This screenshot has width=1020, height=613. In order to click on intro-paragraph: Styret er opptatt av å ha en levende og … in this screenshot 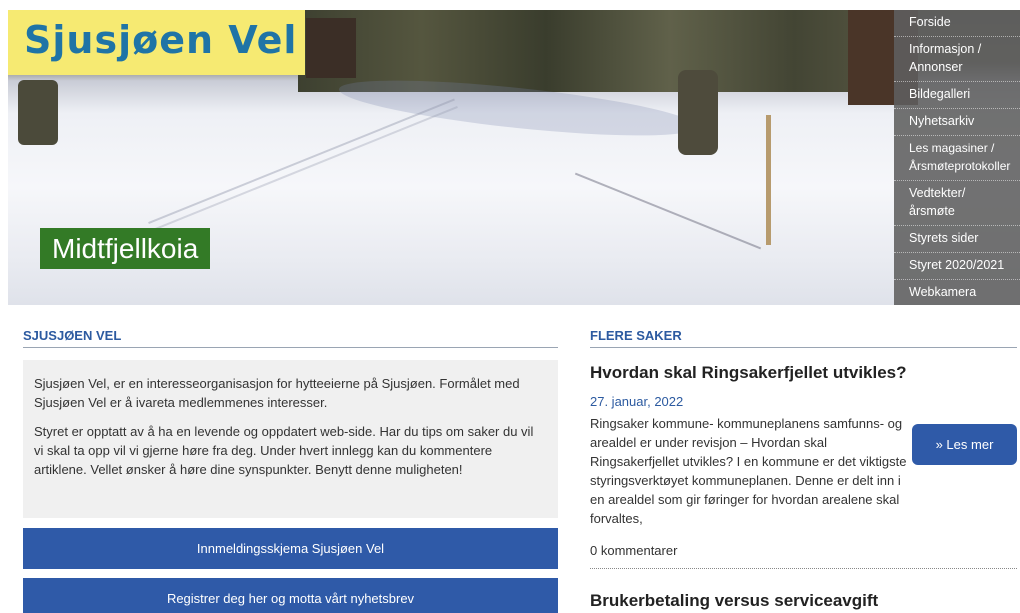, I will do `click(284, 450)`.